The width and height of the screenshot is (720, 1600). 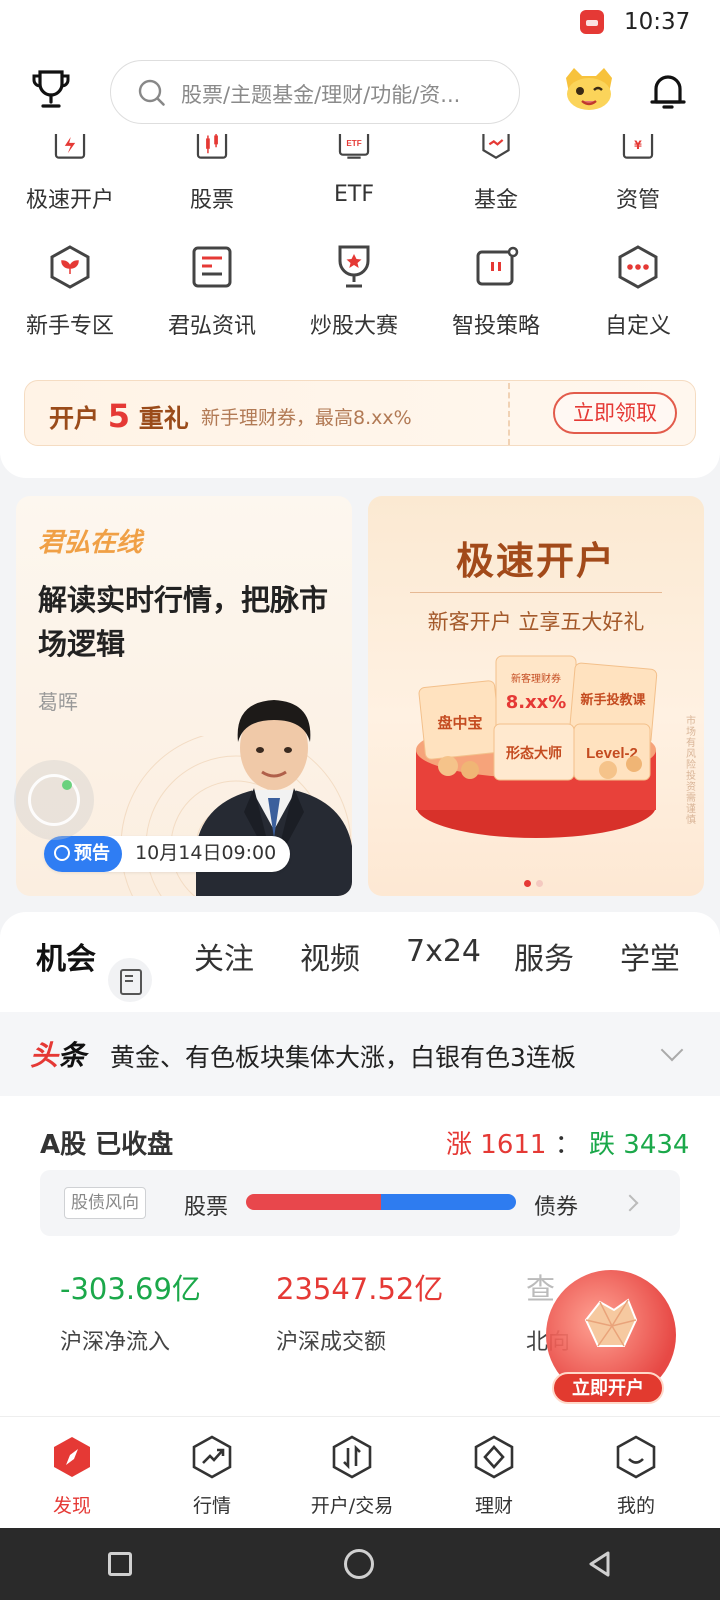 What do you see at coordinates (497, 266) in the screenshot?
I see `strategy-icon` at bounding box center [497, 266].